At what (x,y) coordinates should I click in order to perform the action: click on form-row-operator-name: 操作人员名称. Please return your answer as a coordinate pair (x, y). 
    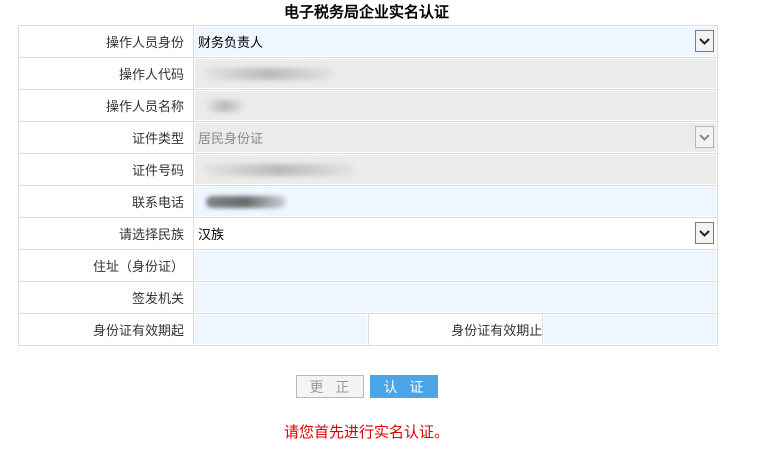
    Looking at the image, I should click on (368, 105).